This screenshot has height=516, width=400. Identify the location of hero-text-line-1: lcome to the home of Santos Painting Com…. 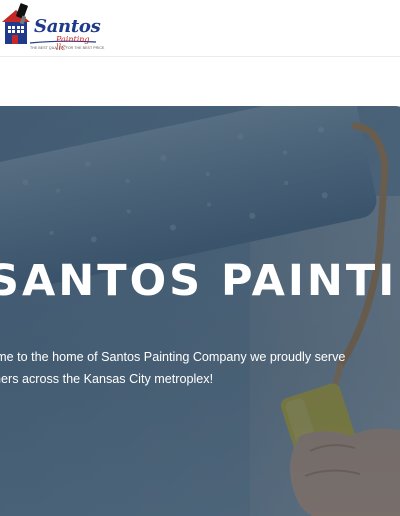
(173, 357).